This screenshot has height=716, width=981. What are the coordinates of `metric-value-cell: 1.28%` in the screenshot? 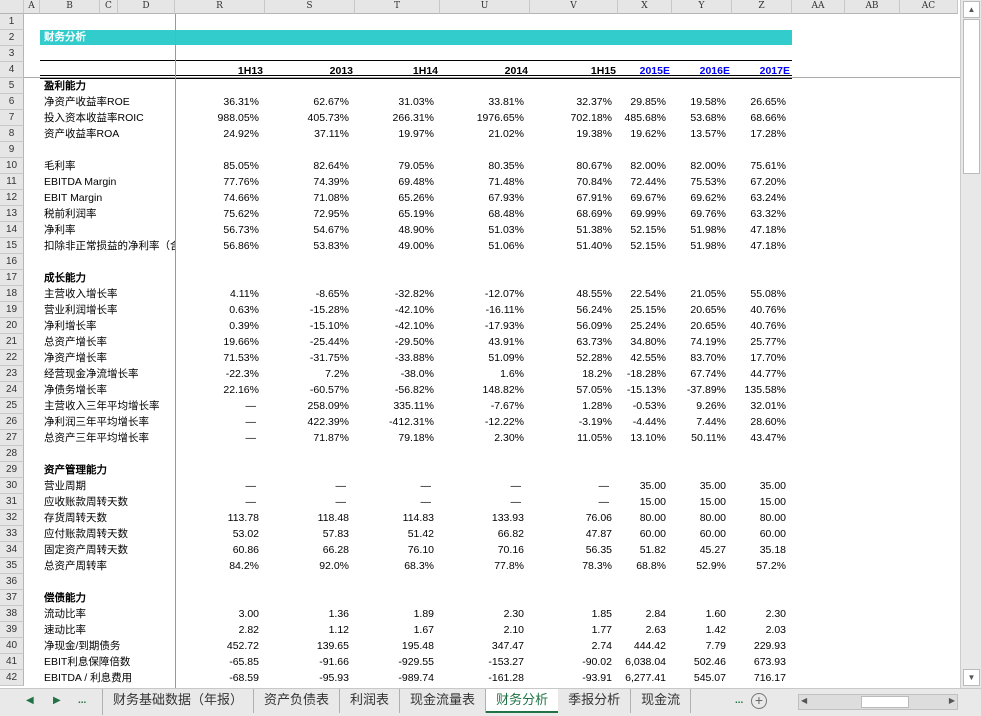 It's located at (571, 406).